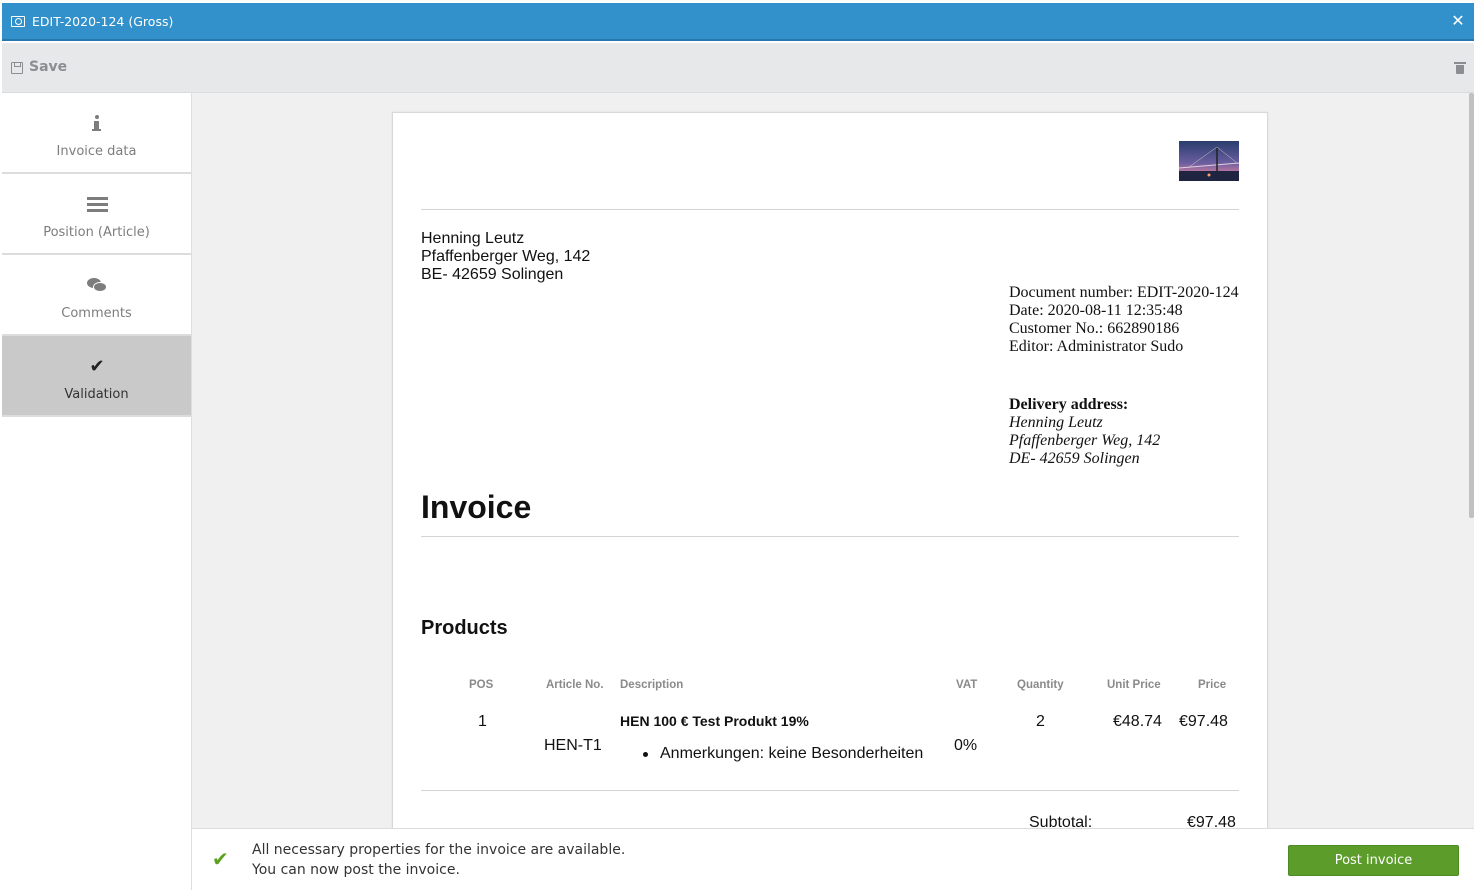 The image size is (1476, 890). Describe the element at coordinates (464, 628) in the screenshot. I see `products-heading: Products` at that location.